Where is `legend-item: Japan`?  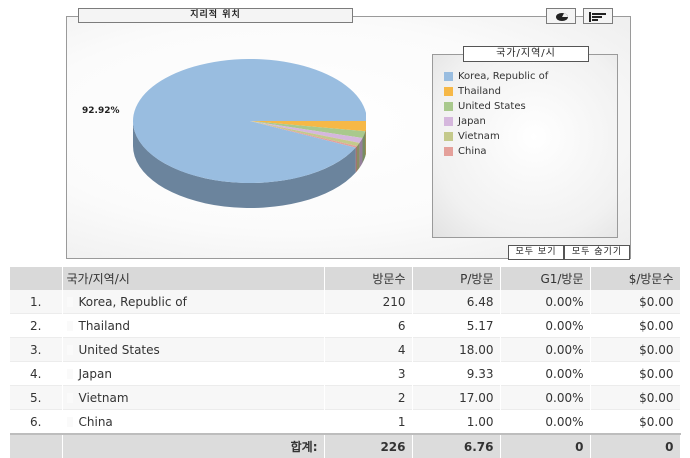 legend-item: Japan is located at coordinates (496, 121).